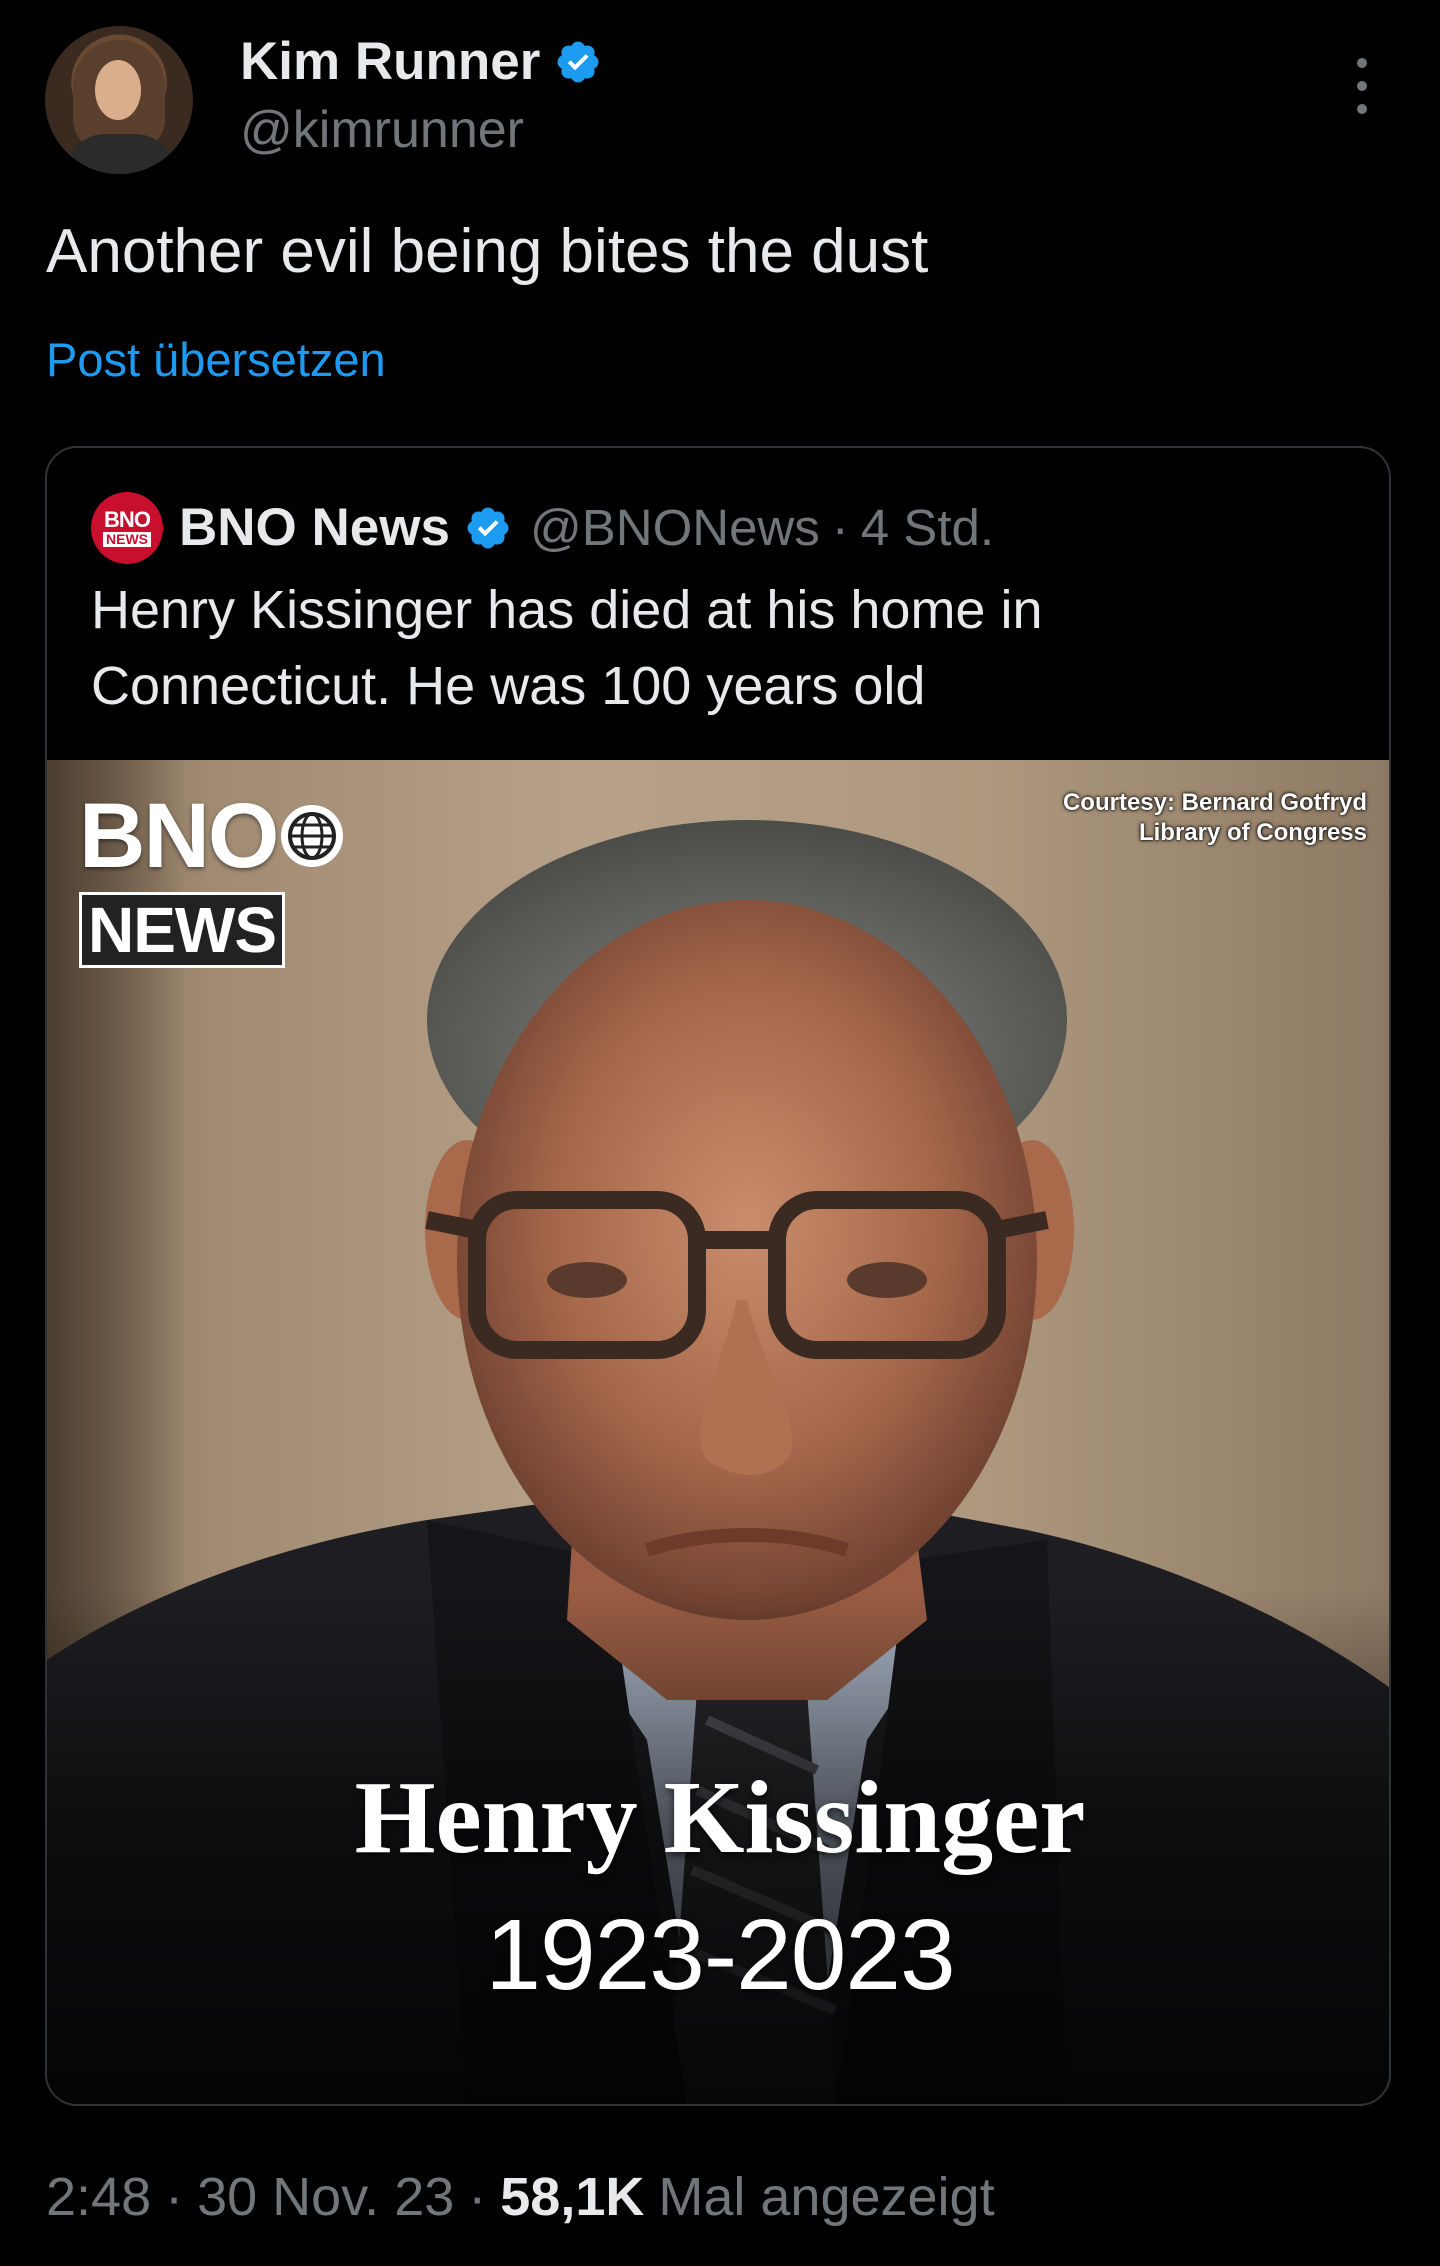 Image resolution: width=1440 pixels, height=2266 pixels. Describe the element at coordinates (487, 251) in the screenshot. I see `post-text: Another evil being bites the dust` at that location.